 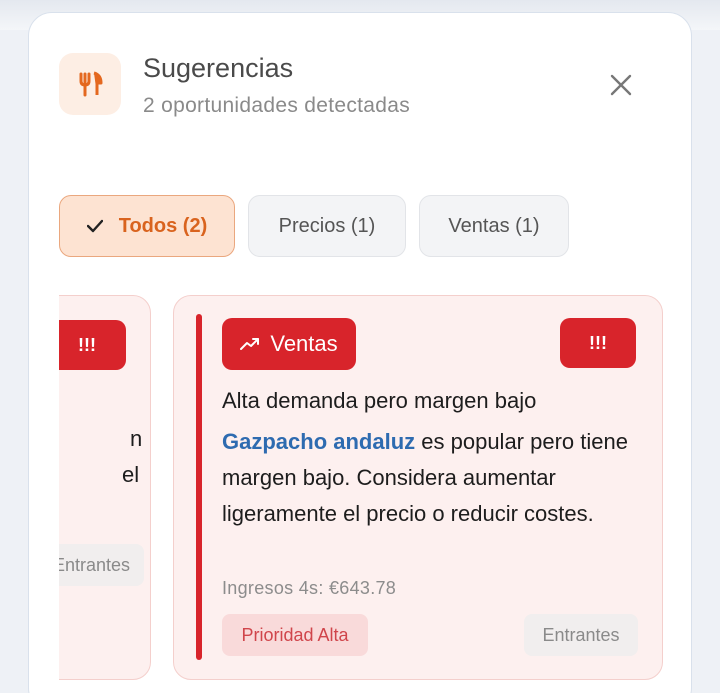 I want to click on close-icon, so click(x=621, y=85).